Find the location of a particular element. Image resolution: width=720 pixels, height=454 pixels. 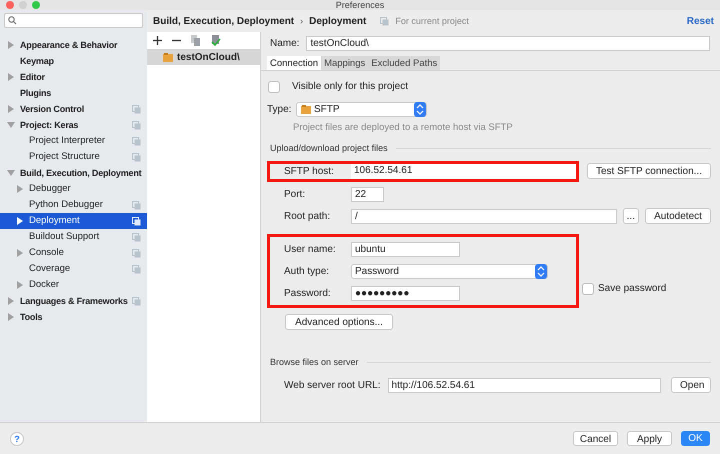

add-icon is located at coordinates (157, 40).